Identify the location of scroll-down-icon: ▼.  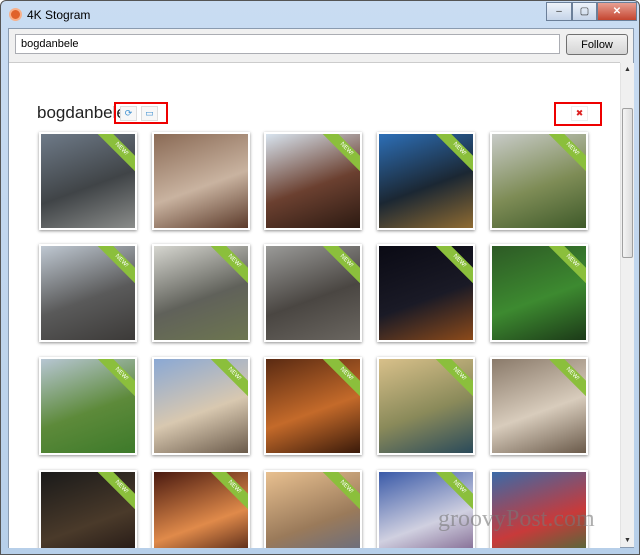
(627, 540).